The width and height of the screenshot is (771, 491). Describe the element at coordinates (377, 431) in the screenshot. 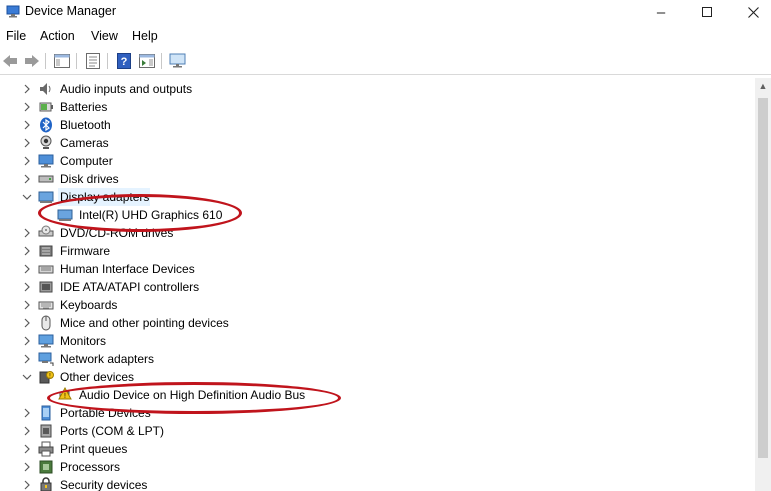

I see `device-tree-category: Ports (COM & LPT)` at that location.